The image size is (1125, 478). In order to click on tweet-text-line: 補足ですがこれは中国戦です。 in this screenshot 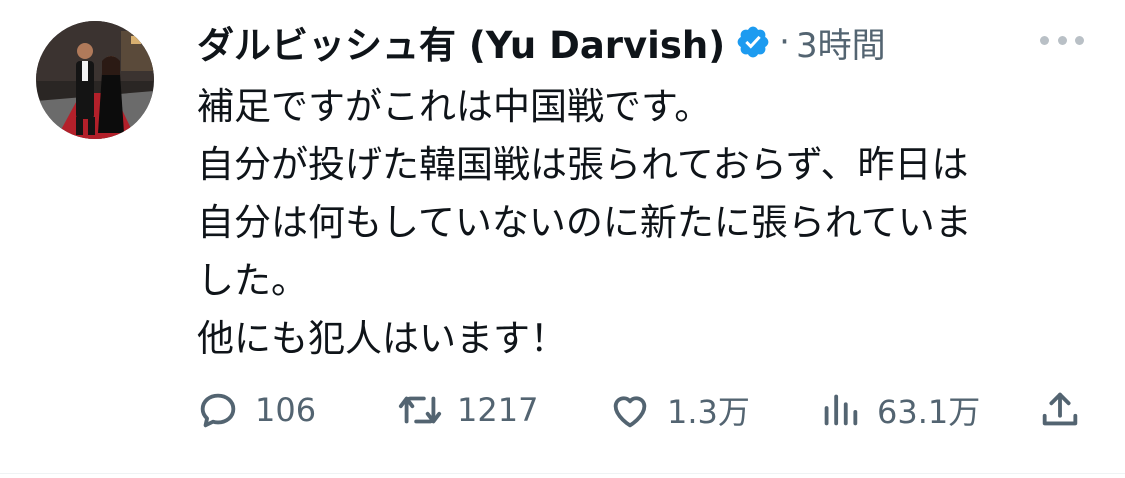, I will do `click(454, 106)`.